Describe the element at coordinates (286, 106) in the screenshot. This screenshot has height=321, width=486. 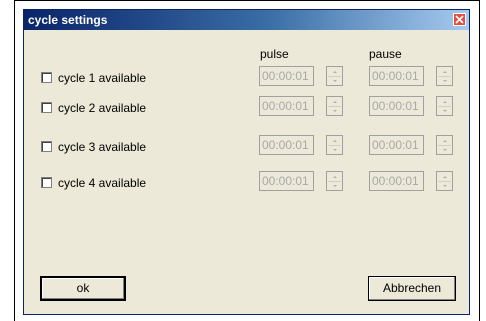
I see `cycle-2-pulse-field: 00:00:01` at that location.